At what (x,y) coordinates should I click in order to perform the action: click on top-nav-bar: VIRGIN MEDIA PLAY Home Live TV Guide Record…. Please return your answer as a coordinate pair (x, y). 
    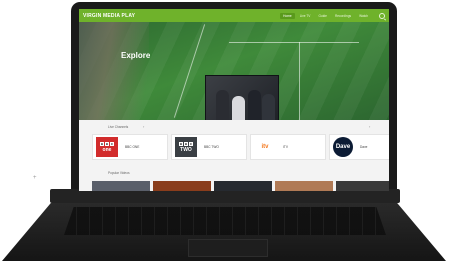
    Looking at the image, I should click on (234, 15).